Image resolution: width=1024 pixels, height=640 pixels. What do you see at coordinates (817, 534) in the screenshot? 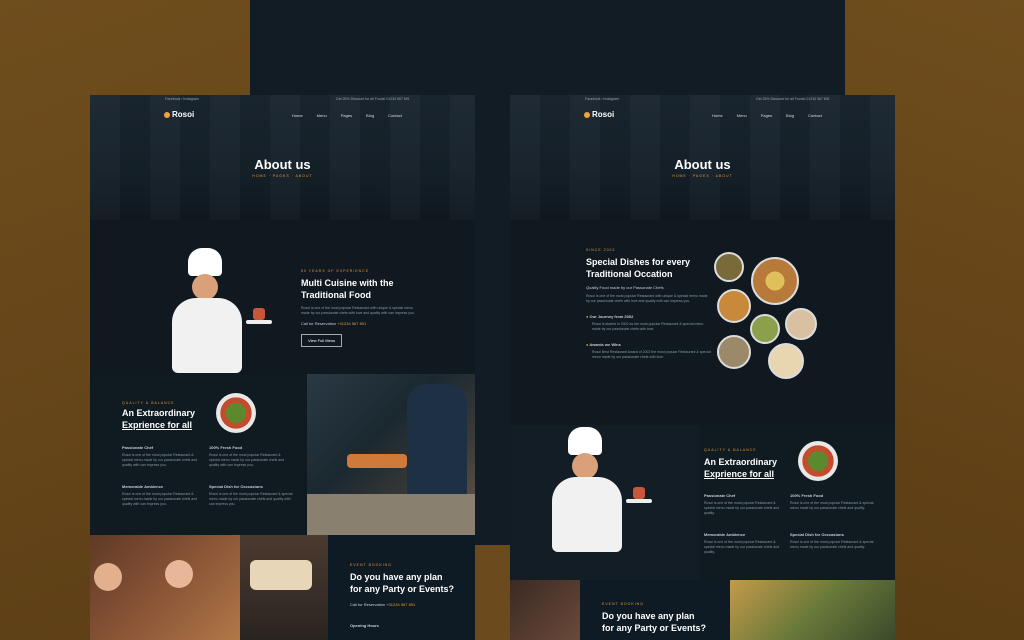
I see `feature-title: Special Dish for Occcasions` at bounding box center [817, 534].